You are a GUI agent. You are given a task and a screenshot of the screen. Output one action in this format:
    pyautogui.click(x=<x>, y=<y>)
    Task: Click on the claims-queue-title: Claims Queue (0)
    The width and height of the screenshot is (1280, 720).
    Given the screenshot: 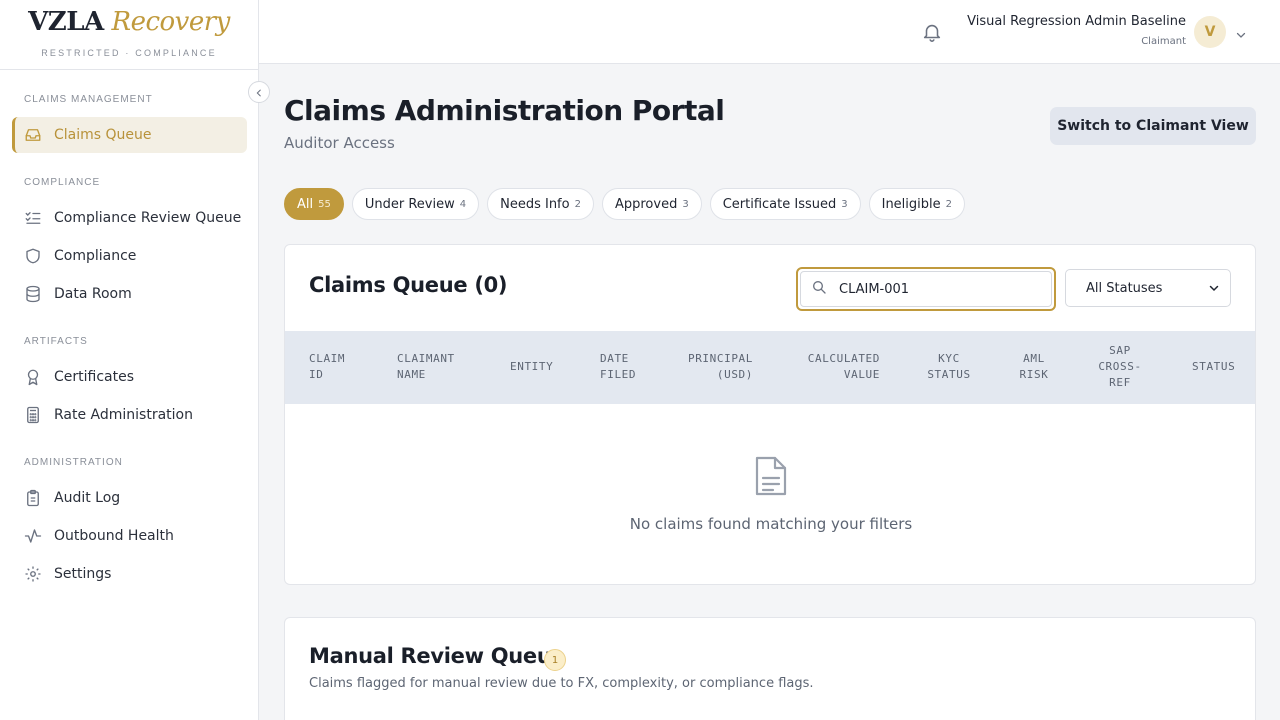 What is the action you would take?
    pyautogui.click(x=408, y=285)
    